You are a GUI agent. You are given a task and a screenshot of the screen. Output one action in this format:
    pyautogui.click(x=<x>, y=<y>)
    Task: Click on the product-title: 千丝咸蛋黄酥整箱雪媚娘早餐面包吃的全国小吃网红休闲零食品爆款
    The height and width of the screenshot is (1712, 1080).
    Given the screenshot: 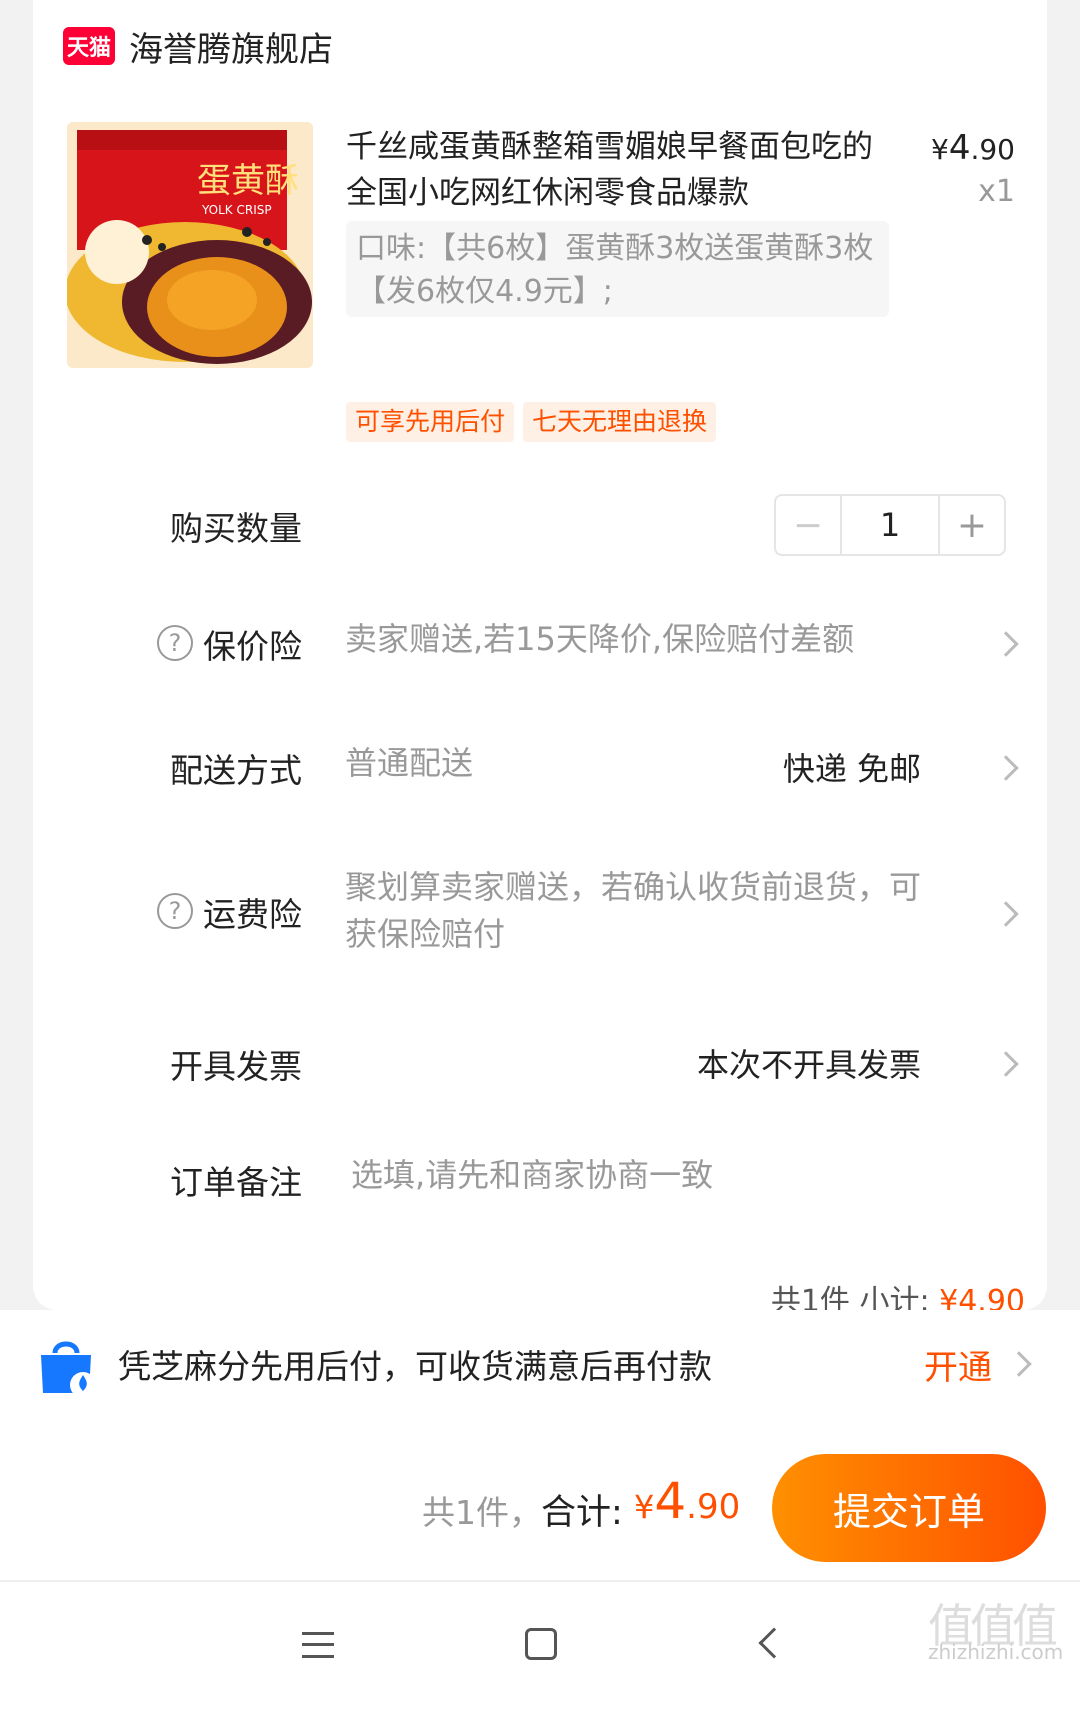 What is the action you would take?
    pyautogui.click(x=616, y=170)
    